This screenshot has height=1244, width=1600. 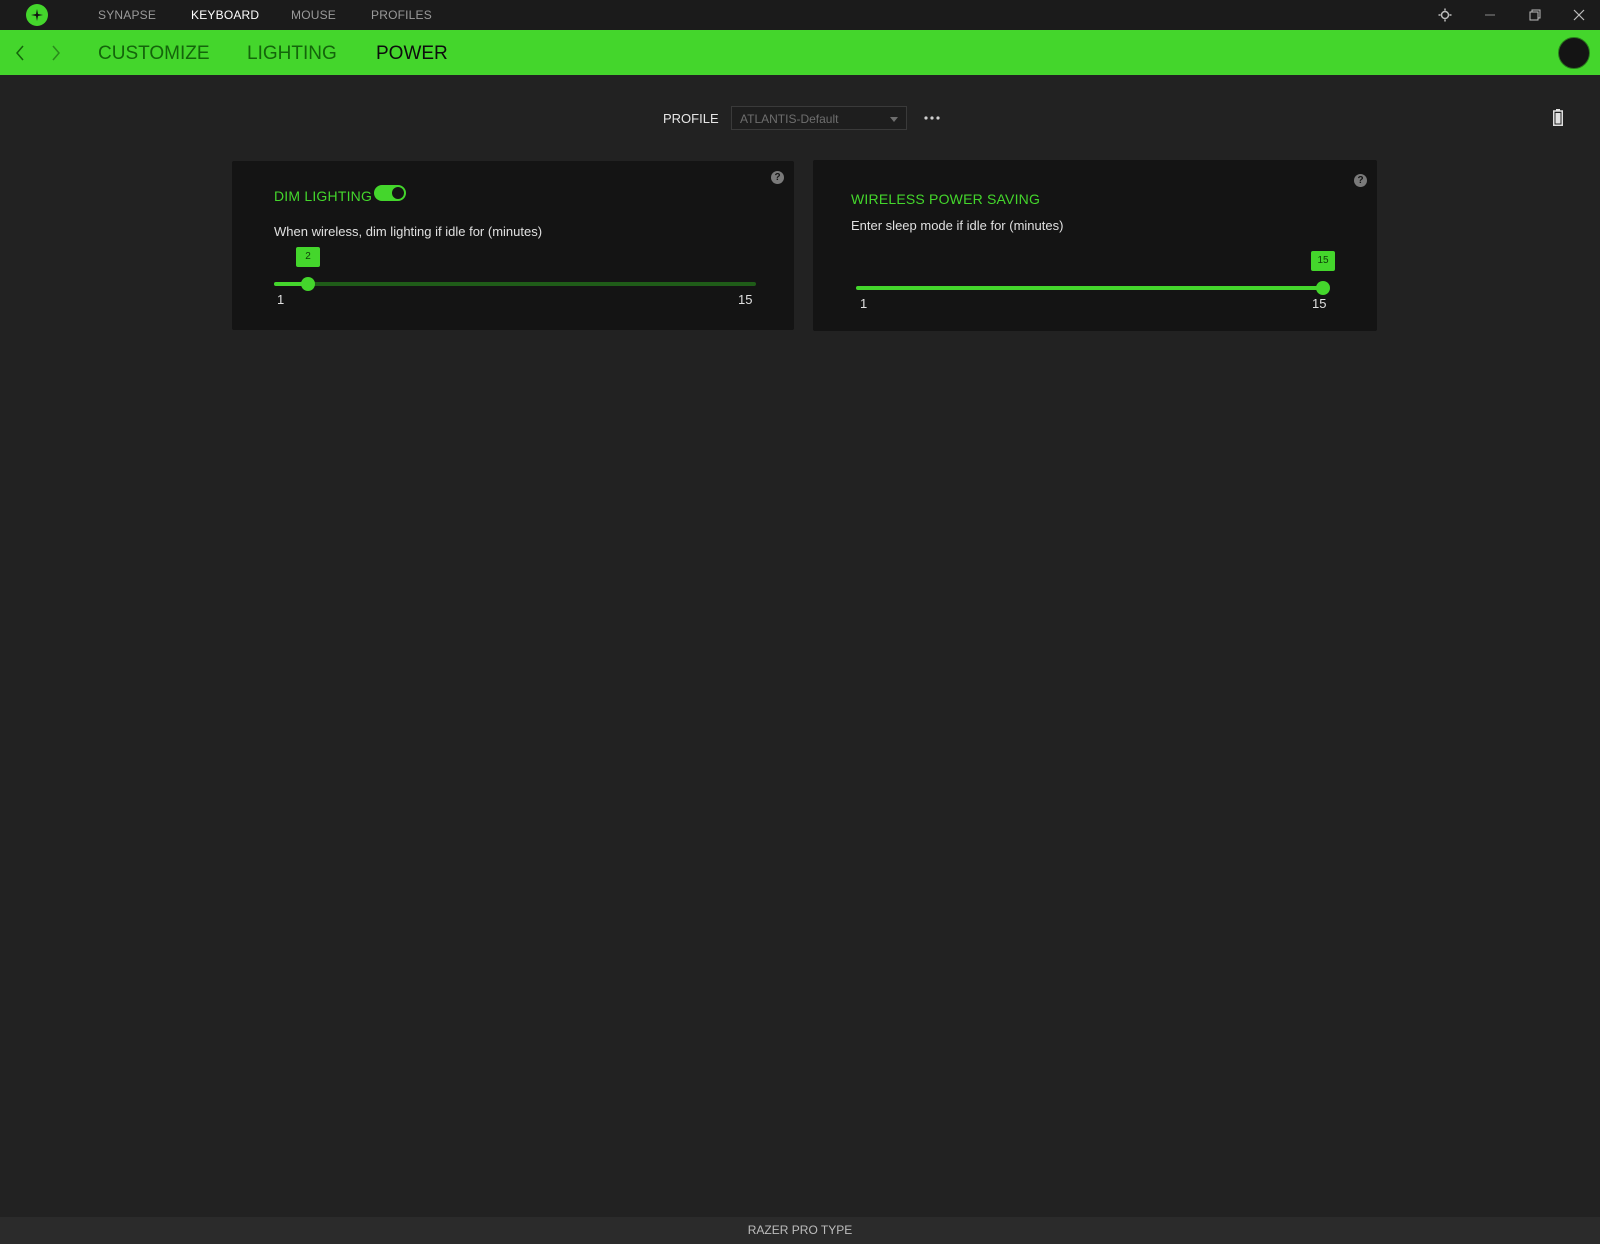 I want to click on dim-lighting-slider: 2, so click(x=515, y=269).